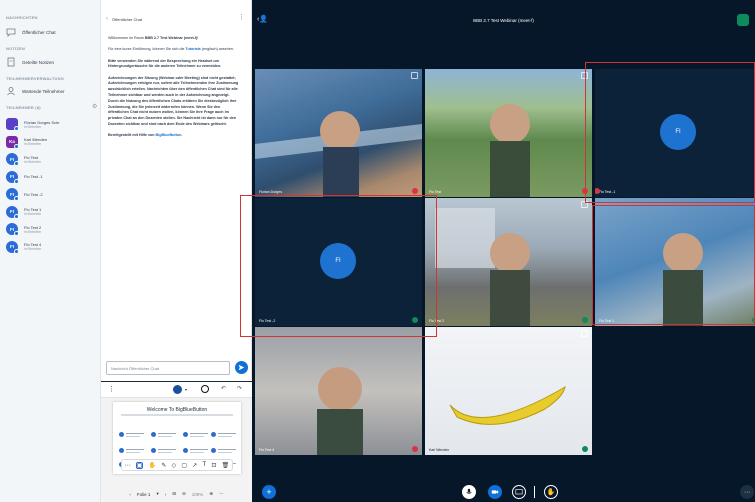 The image size is (755, 502). I want to click on slide-subtitle-line, so click(177, 415).